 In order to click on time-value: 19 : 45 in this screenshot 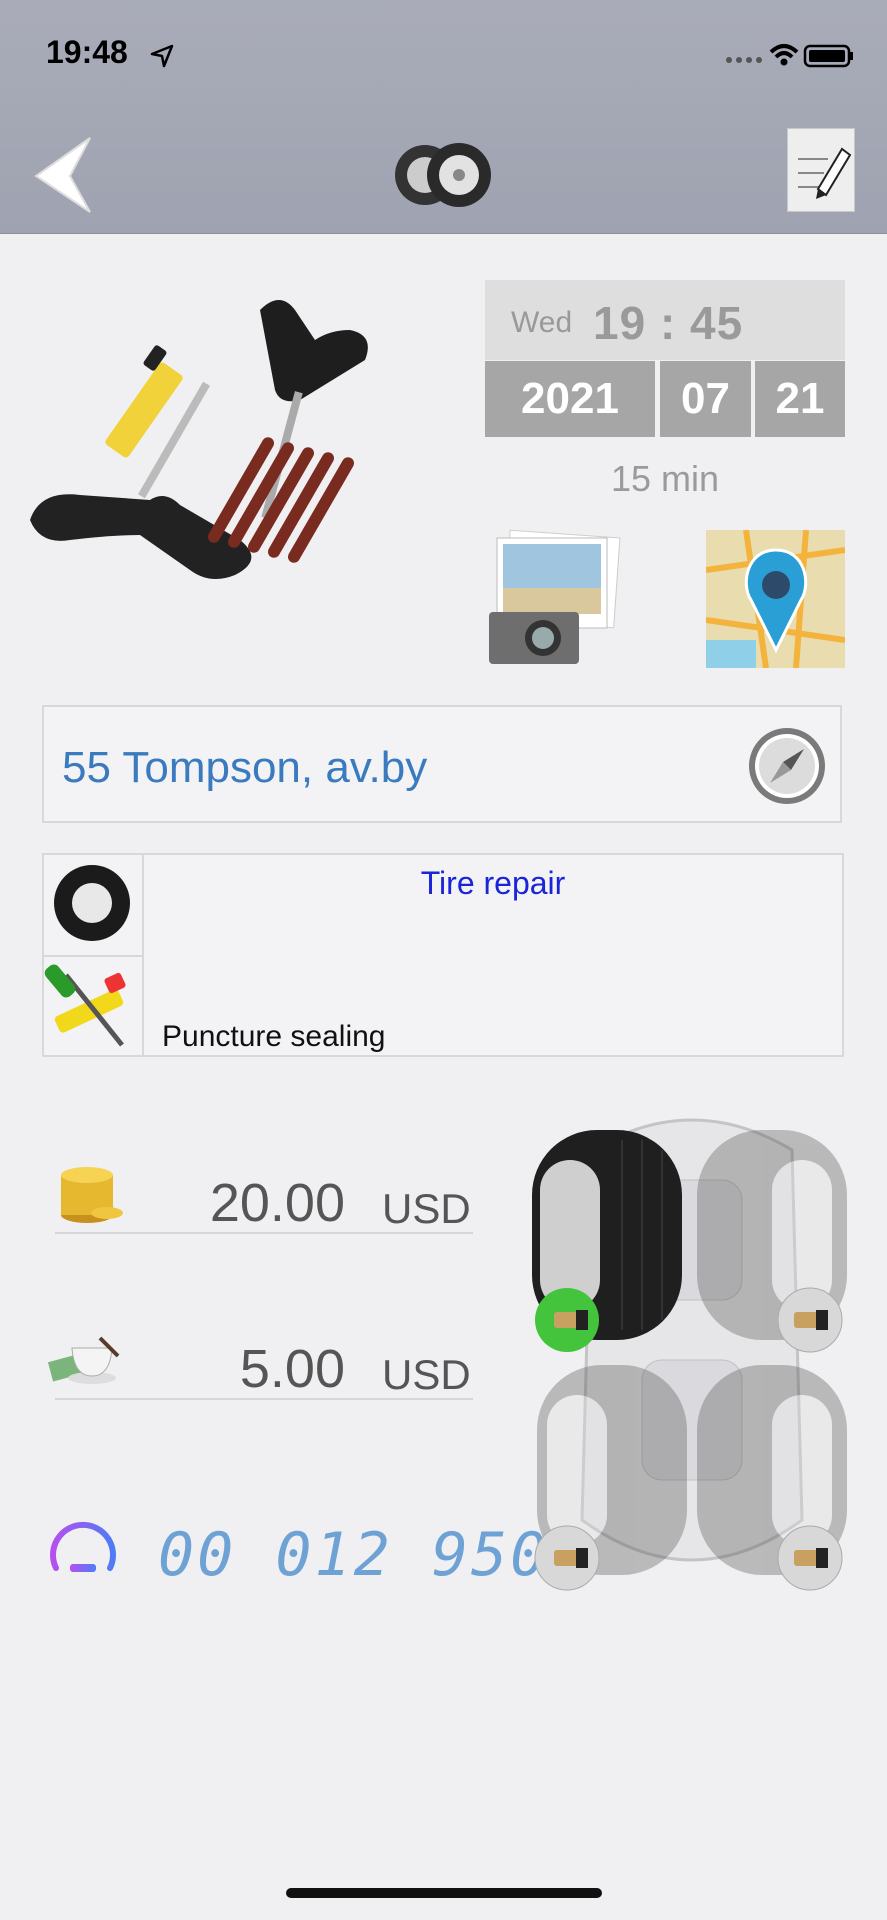, I will do `click(668, 323)`.